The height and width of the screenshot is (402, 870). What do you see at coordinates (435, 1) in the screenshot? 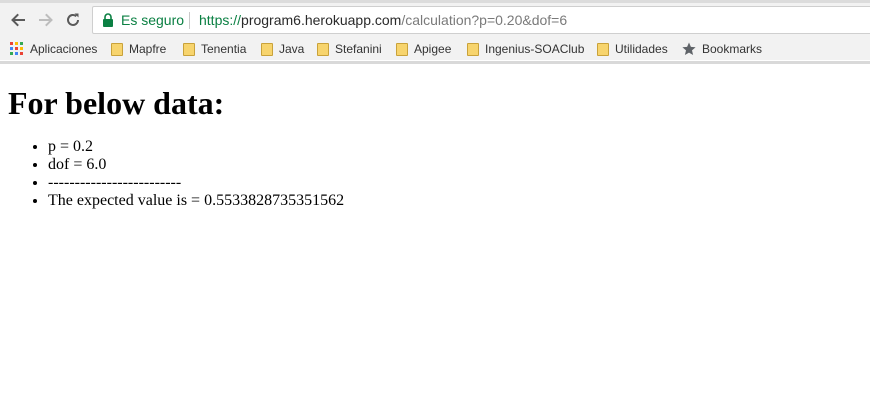
I see `tab-strip-edge` at bounding box center [435, 1].